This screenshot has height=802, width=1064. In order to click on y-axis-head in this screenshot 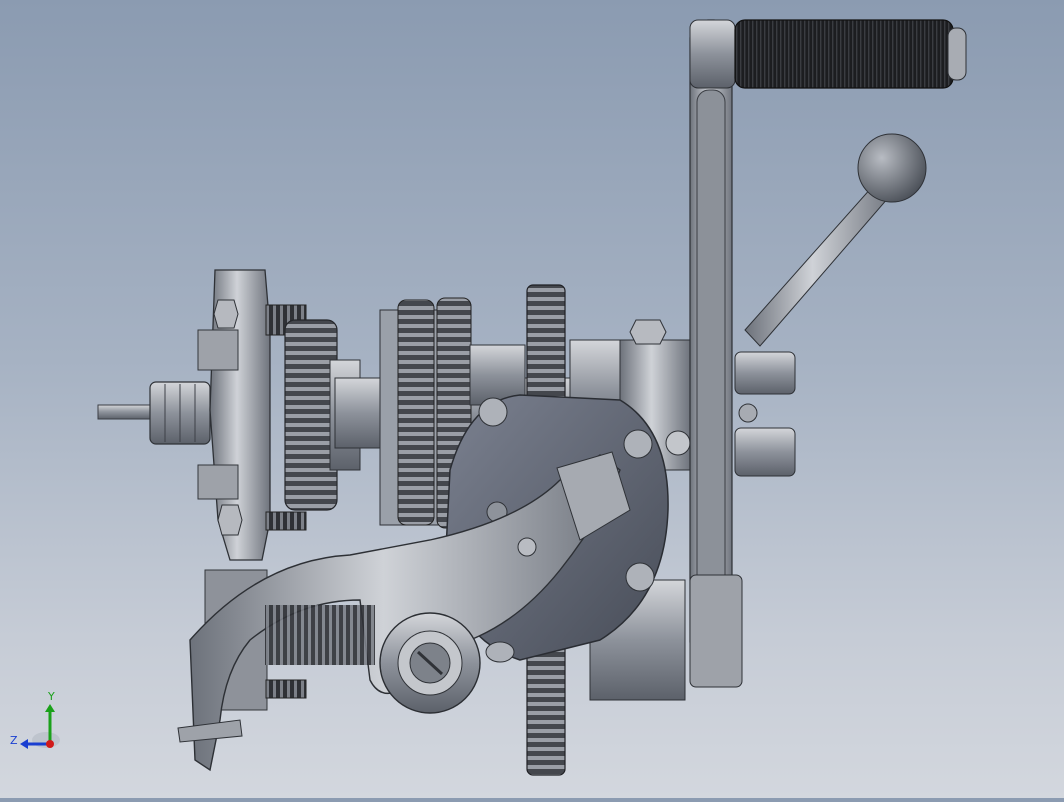, I will do `click(50, 708)`.